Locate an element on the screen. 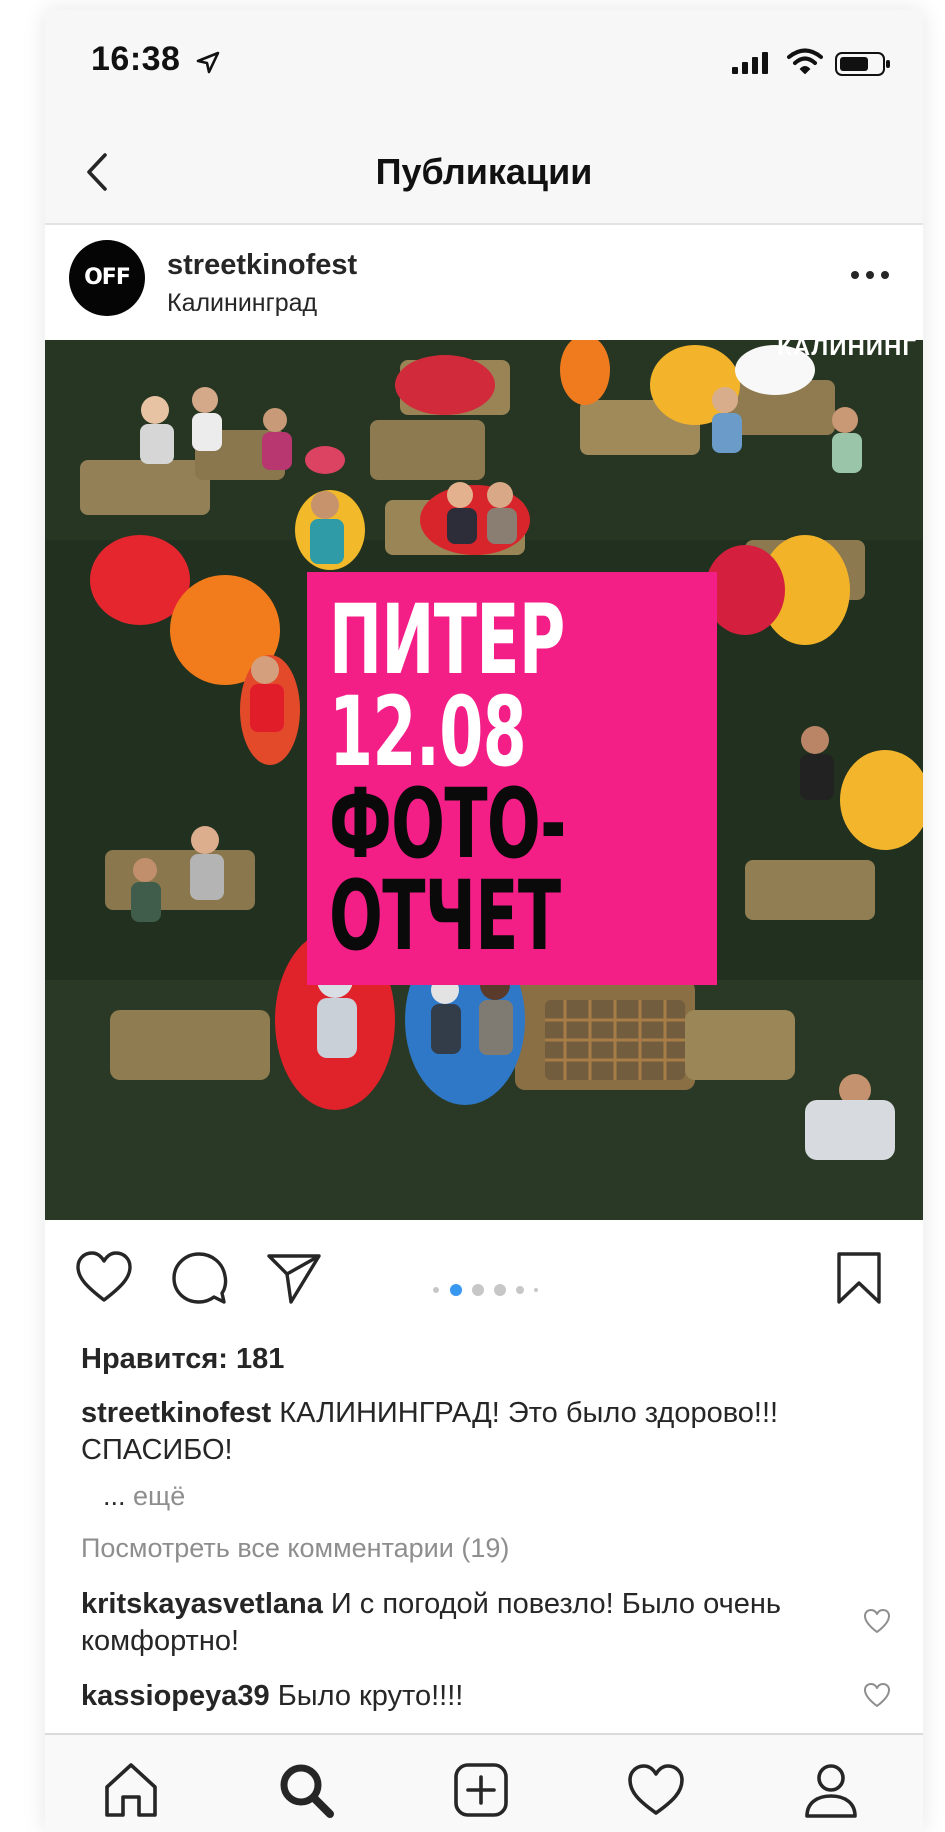  comment-username: kritskayasvetlana is located at coordinates (202, 1604).